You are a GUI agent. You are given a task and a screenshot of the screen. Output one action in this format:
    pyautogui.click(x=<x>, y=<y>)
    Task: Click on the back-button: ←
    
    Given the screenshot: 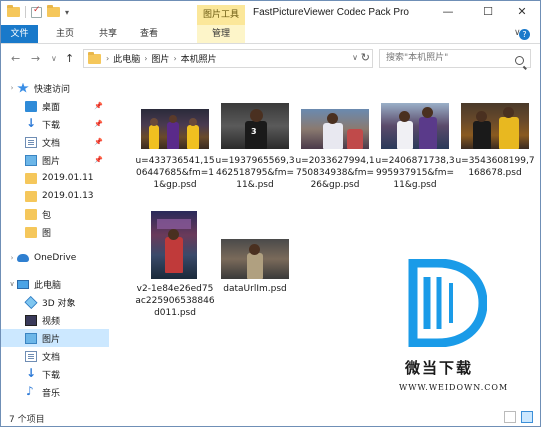 What is the action you would take?
    pyautogui.click(x=15, y=58)
    